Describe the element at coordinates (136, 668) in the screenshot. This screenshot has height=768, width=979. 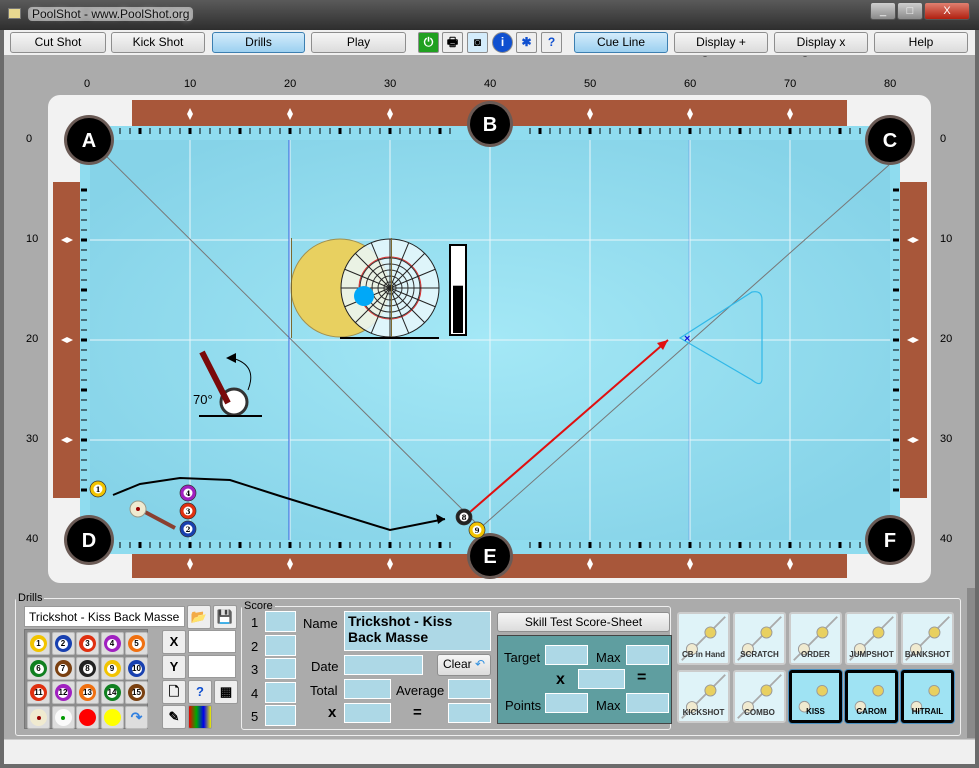
I see `palette-ball-10: 10` at that location.